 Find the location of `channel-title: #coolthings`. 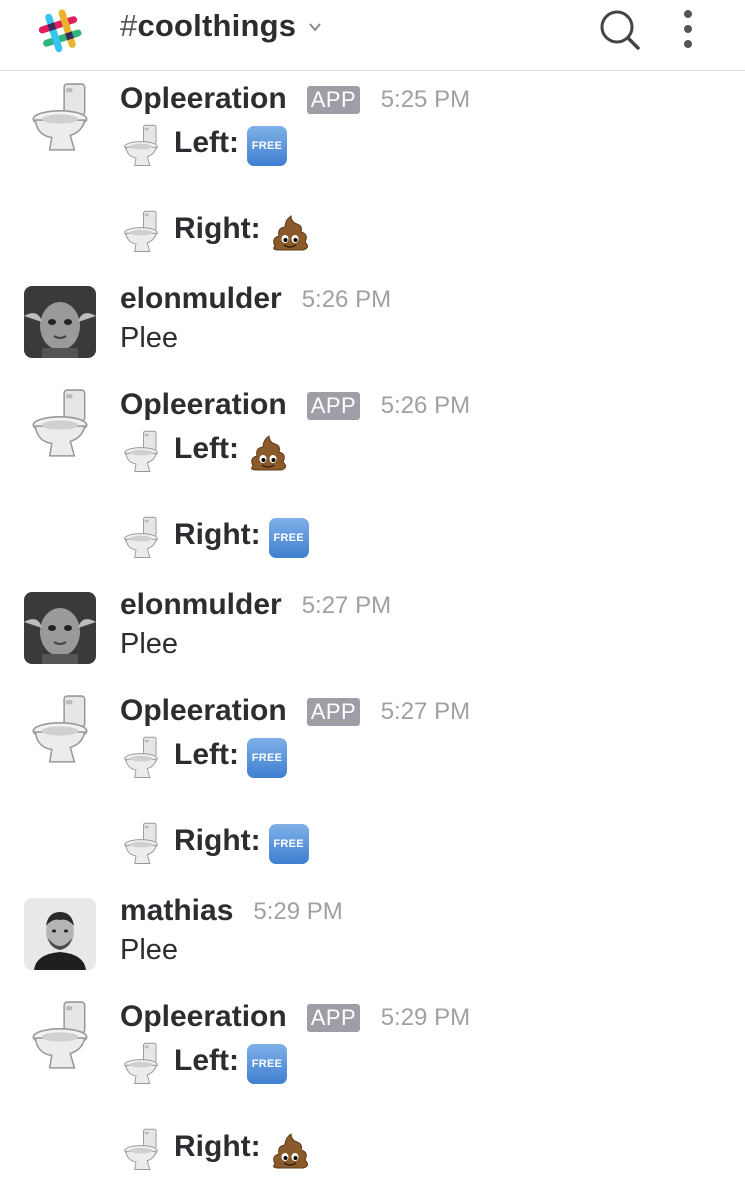

channel-title: #coolthings is located at coordinates (208, 26).